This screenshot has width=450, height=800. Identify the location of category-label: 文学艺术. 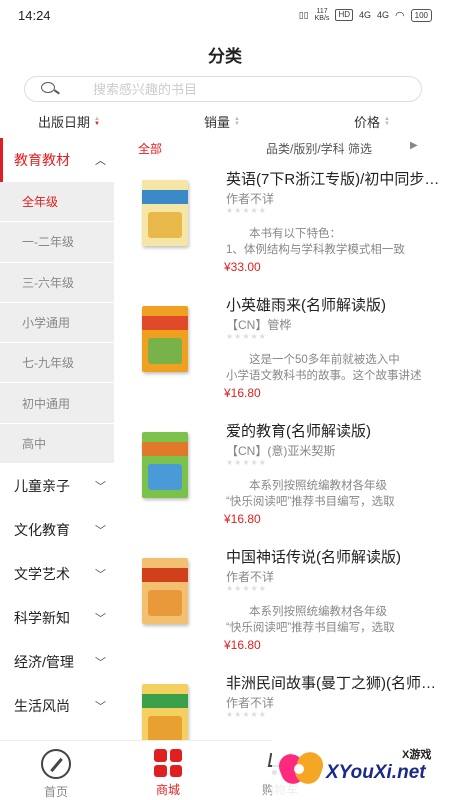
(42, 574).